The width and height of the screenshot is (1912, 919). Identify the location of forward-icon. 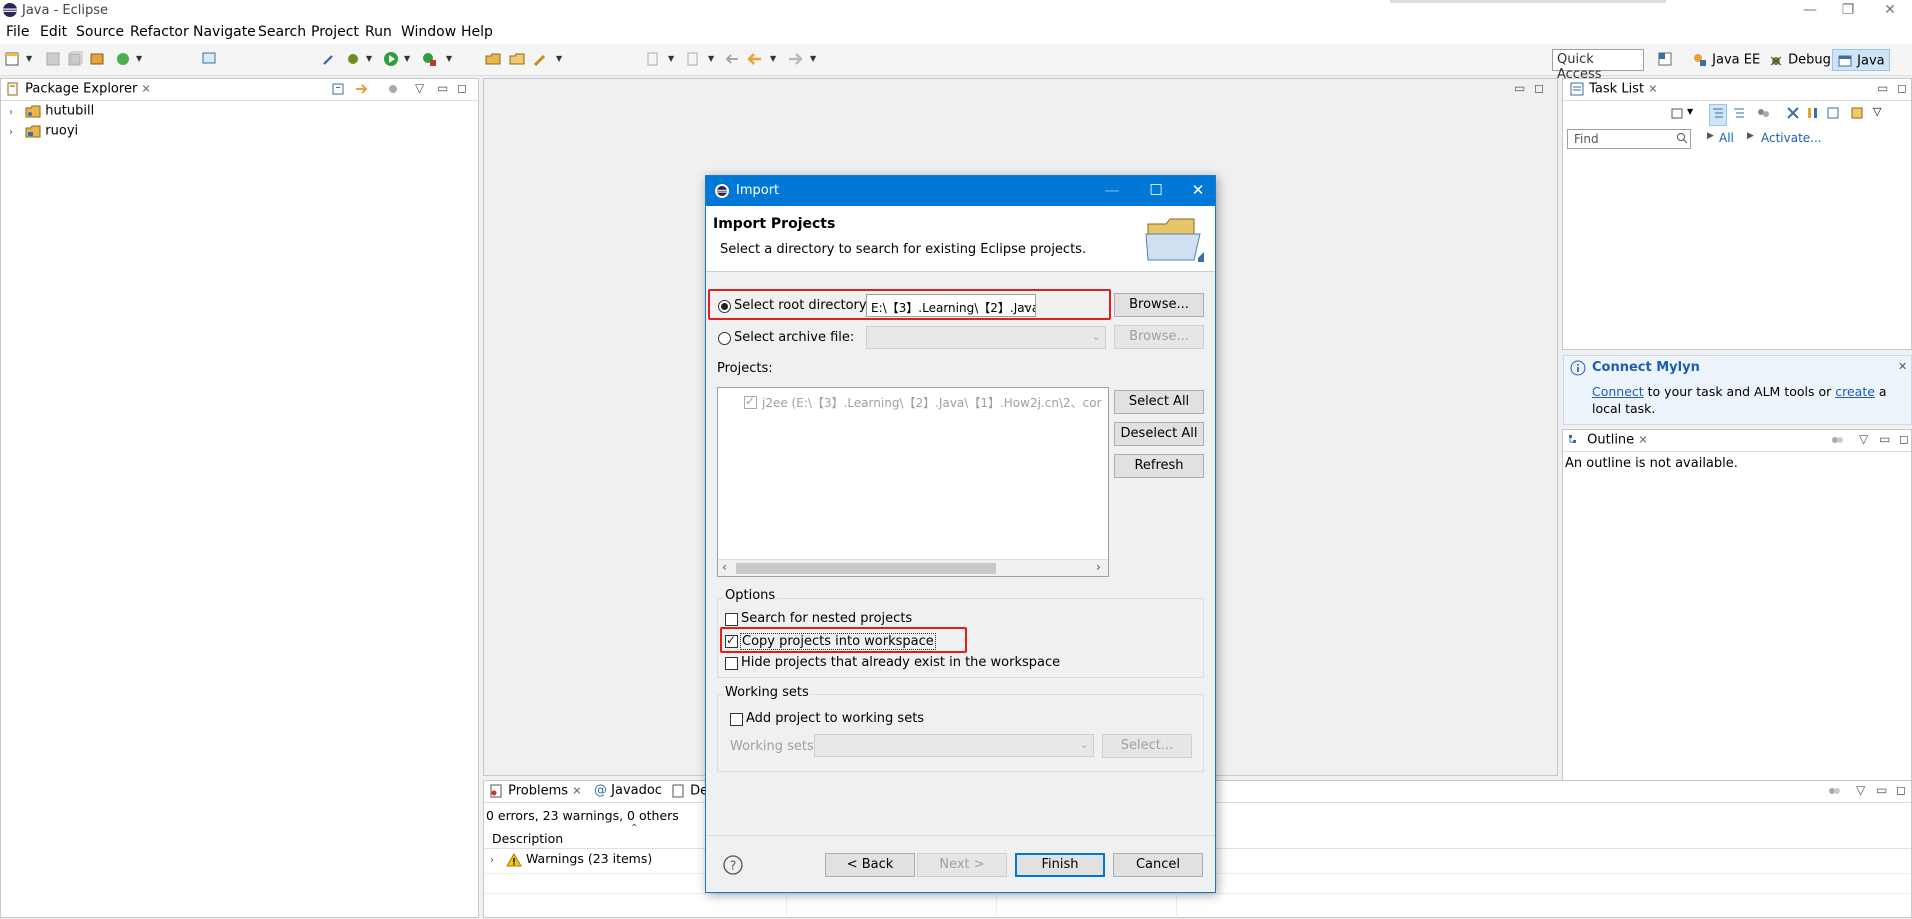
(795, 59).